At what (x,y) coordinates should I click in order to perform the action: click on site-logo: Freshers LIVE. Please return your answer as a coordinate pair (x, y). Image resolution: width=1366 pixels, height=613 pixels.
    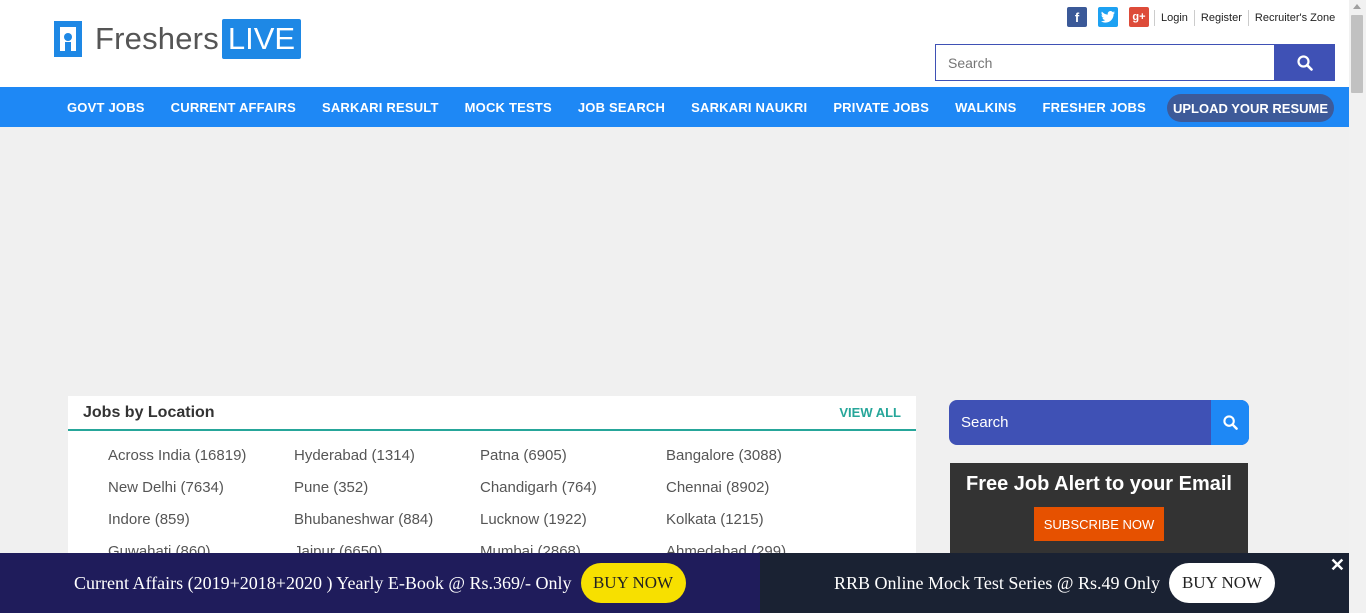
    Looking at the image, I should click on (177, 39).